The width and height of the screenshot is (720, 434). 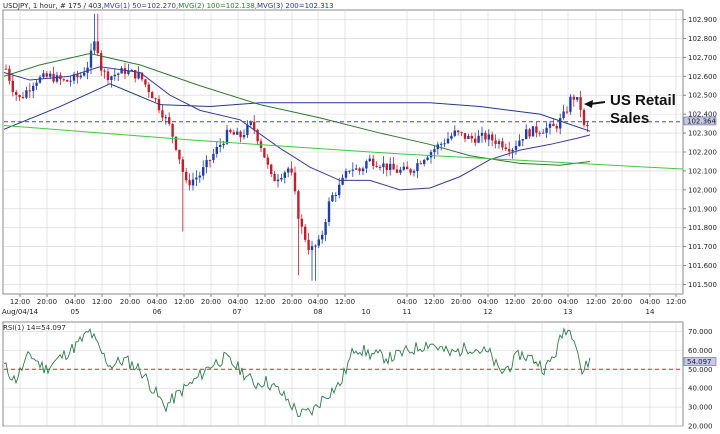 What do you see at coordinates (702, 39) in the screenshot?
I see `price-tick-label: 102.800` at bounding box center [702, 39].